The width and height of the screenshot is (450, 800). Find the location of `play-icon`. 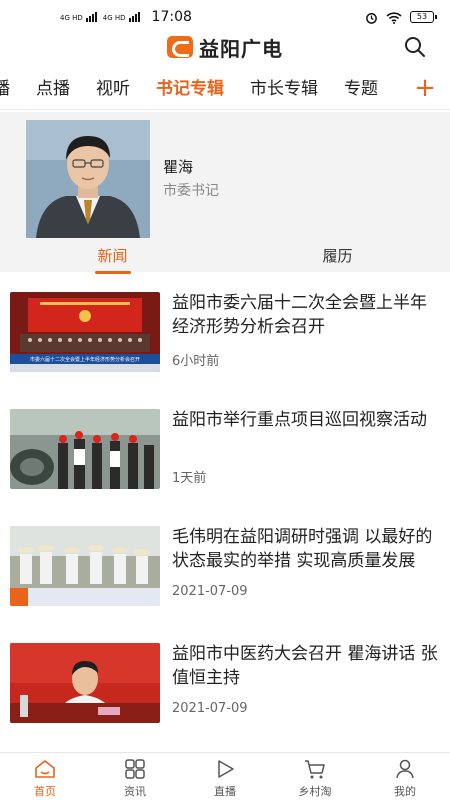

play-icon is located at coordinates (226, 769).